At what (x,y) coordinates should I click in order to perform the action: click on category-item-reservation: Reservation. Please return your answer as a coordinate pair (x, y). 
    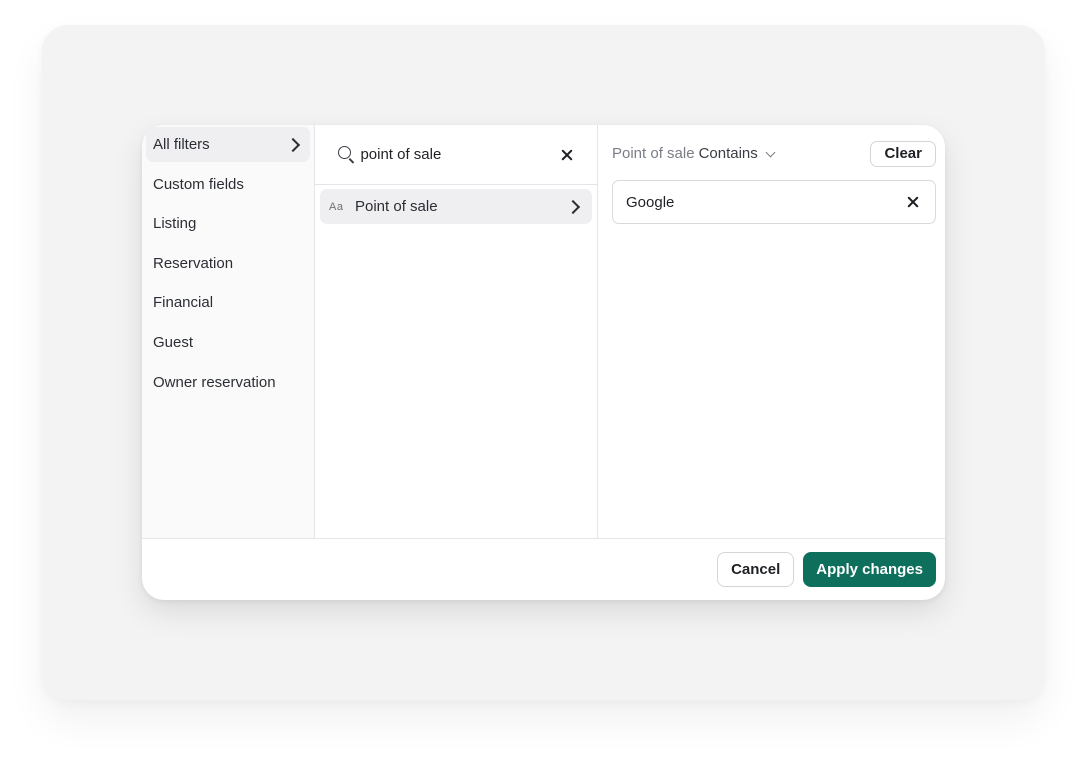
    Looking at the image, I should click on (228, 263).